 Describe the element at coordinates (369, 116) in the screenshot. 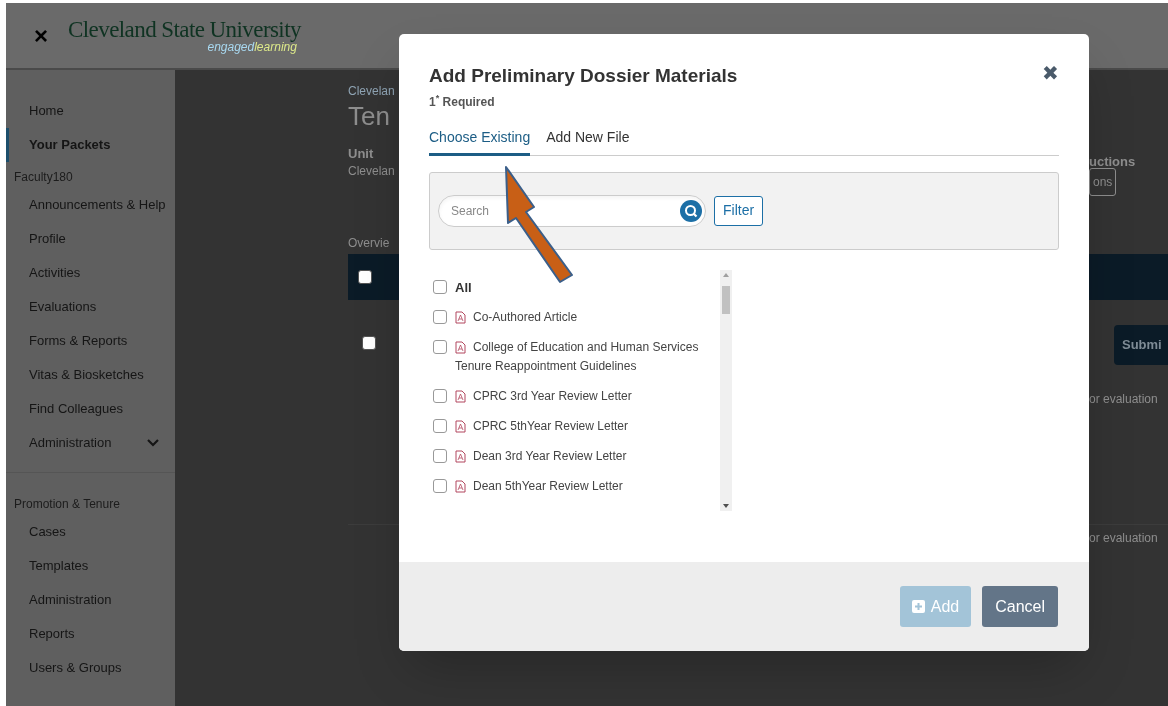

I see `page-title: Ten` at that location.